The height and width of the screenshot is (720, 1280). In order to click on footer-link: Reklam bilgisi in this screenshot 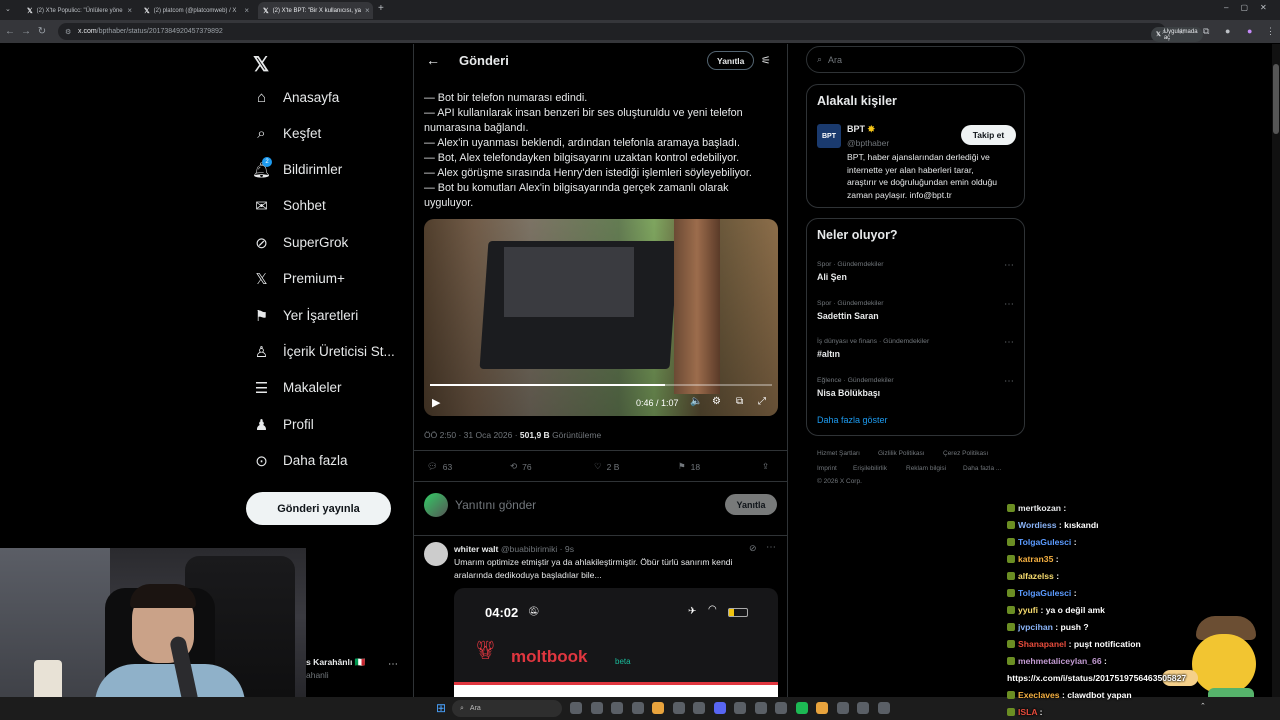, I will do `click(926, 468)`.